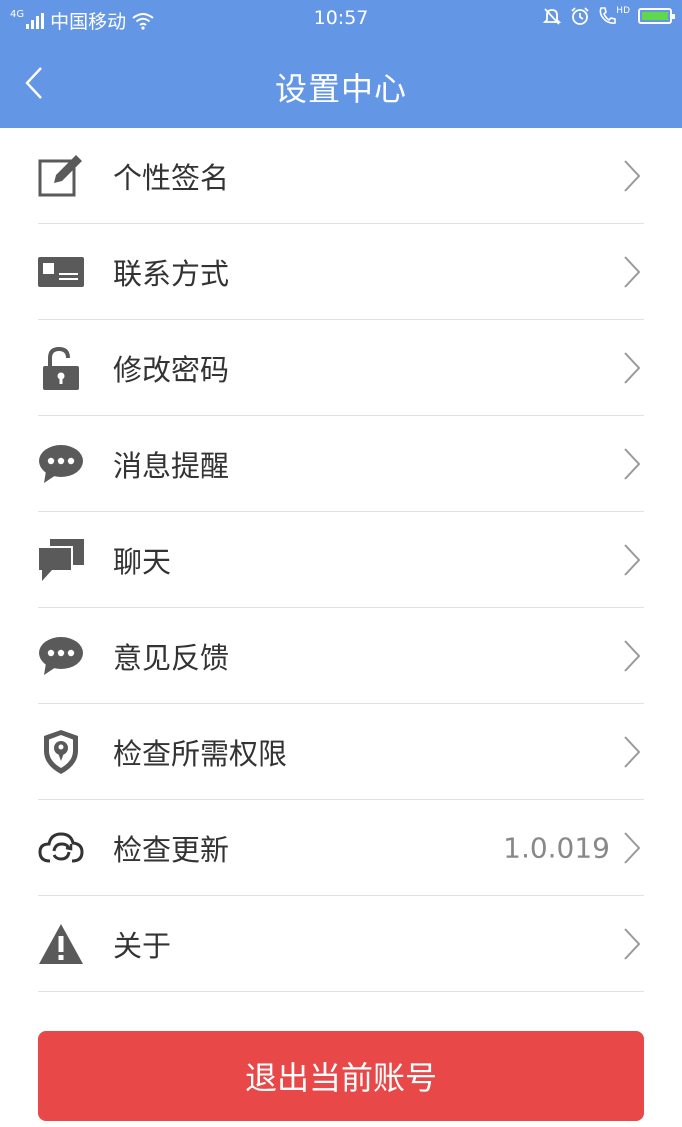 The width and height of the screenshot is (682, 1127). What do you see at coordinates (341, 176) in the screenshot?
I see `menu-item-signature: 个性签名` at bounding box center [341, 176].